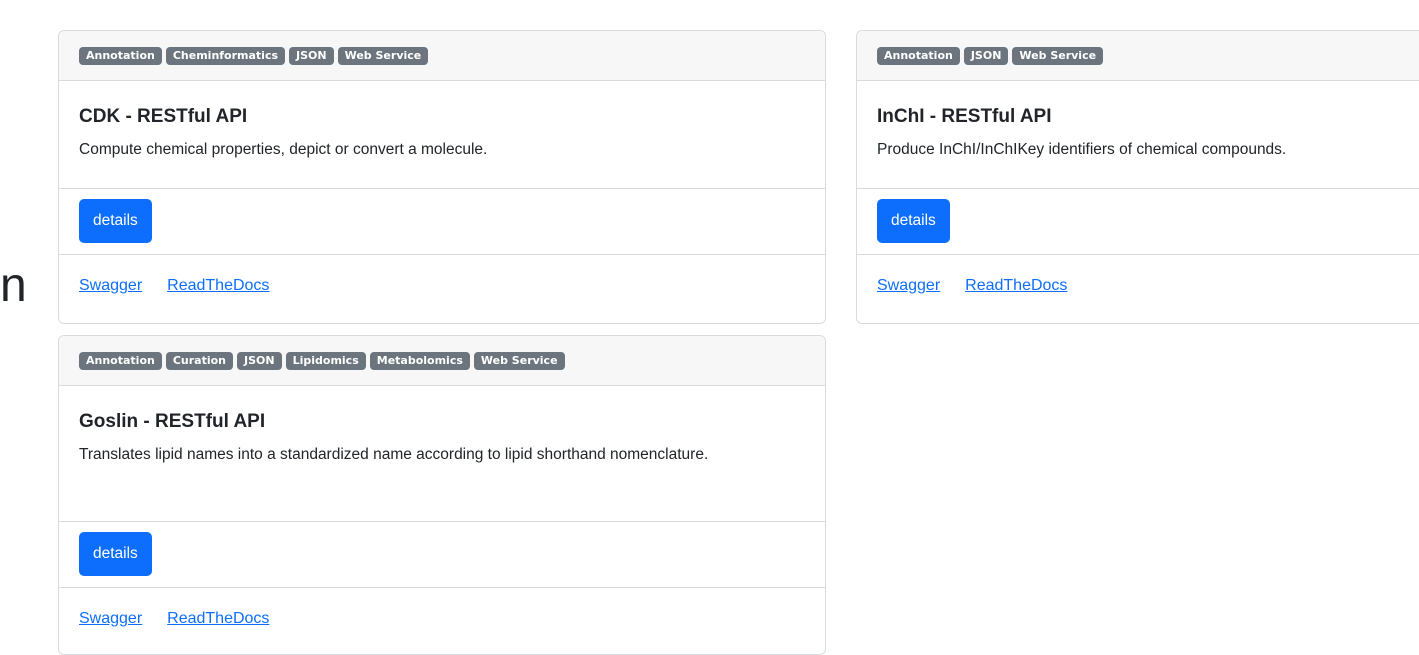 The image size is (1419, 655). What do you see at coordinates (419, 361) in the screenshot?
I see `tag-badge: Metabolomics` at bounding box center [419, 361].